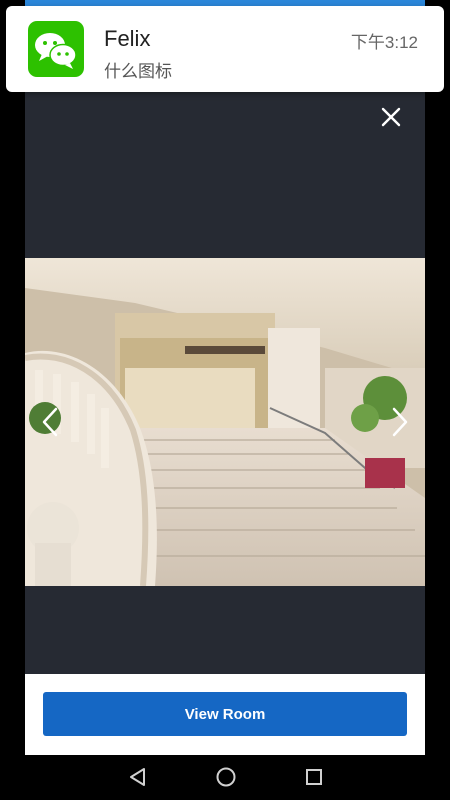  Describe the element at coordinates (138, 71) in the screenshot. I see `notification-message: 什么图标` at that location.